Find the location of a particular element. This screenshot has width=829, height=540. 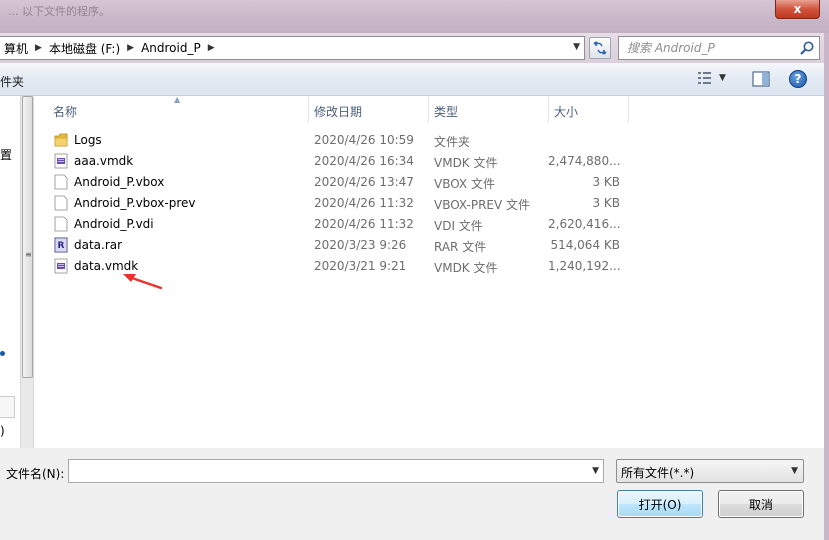

cancel-button: 取消 is located at coordinates (761, 504).